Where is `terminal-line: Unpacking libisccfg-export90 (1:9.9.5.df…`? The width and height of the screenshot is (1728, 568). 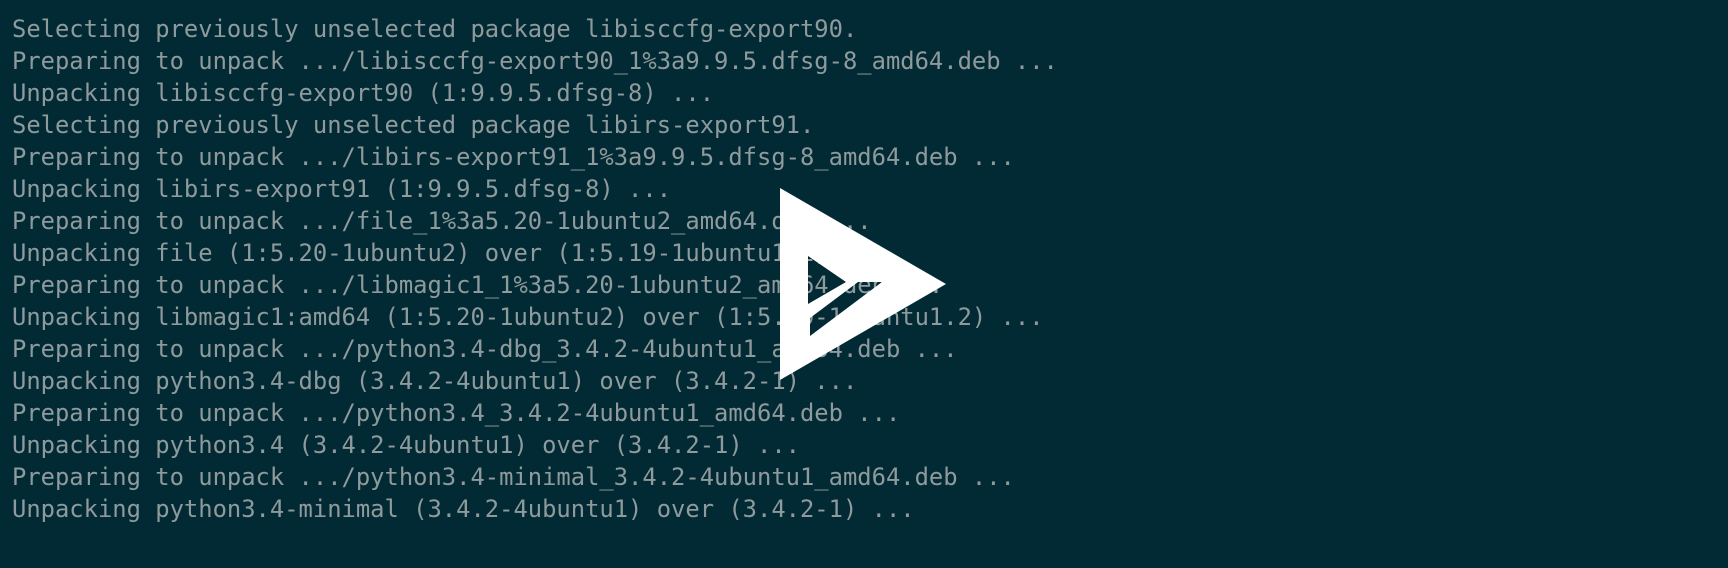 terminal-line: Unpacking libisccfg-export90 (1:9.9.5.df… is located at coordinates (363, 93).